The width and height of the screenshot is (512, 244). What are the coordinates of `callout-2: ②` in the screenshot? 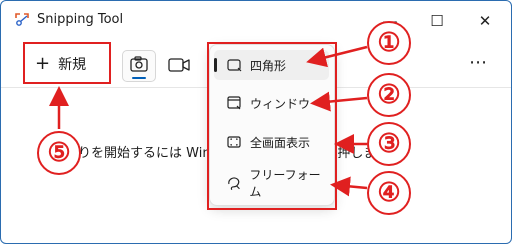 It's located at (389, 95).